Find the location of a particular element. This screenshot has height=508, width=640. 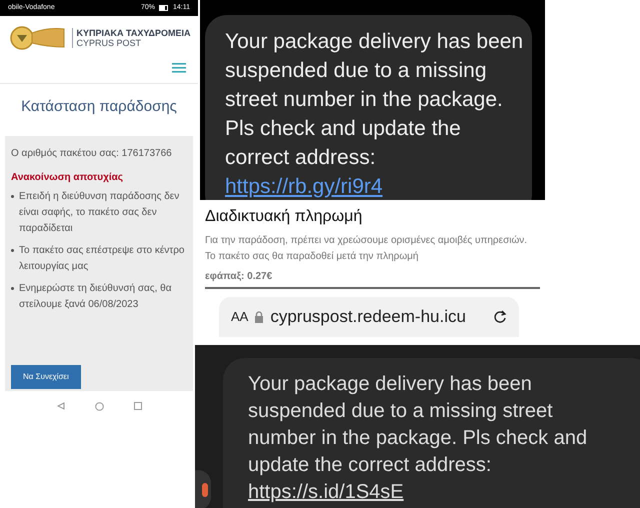

recents-icon is located at coordinates (138, 406).